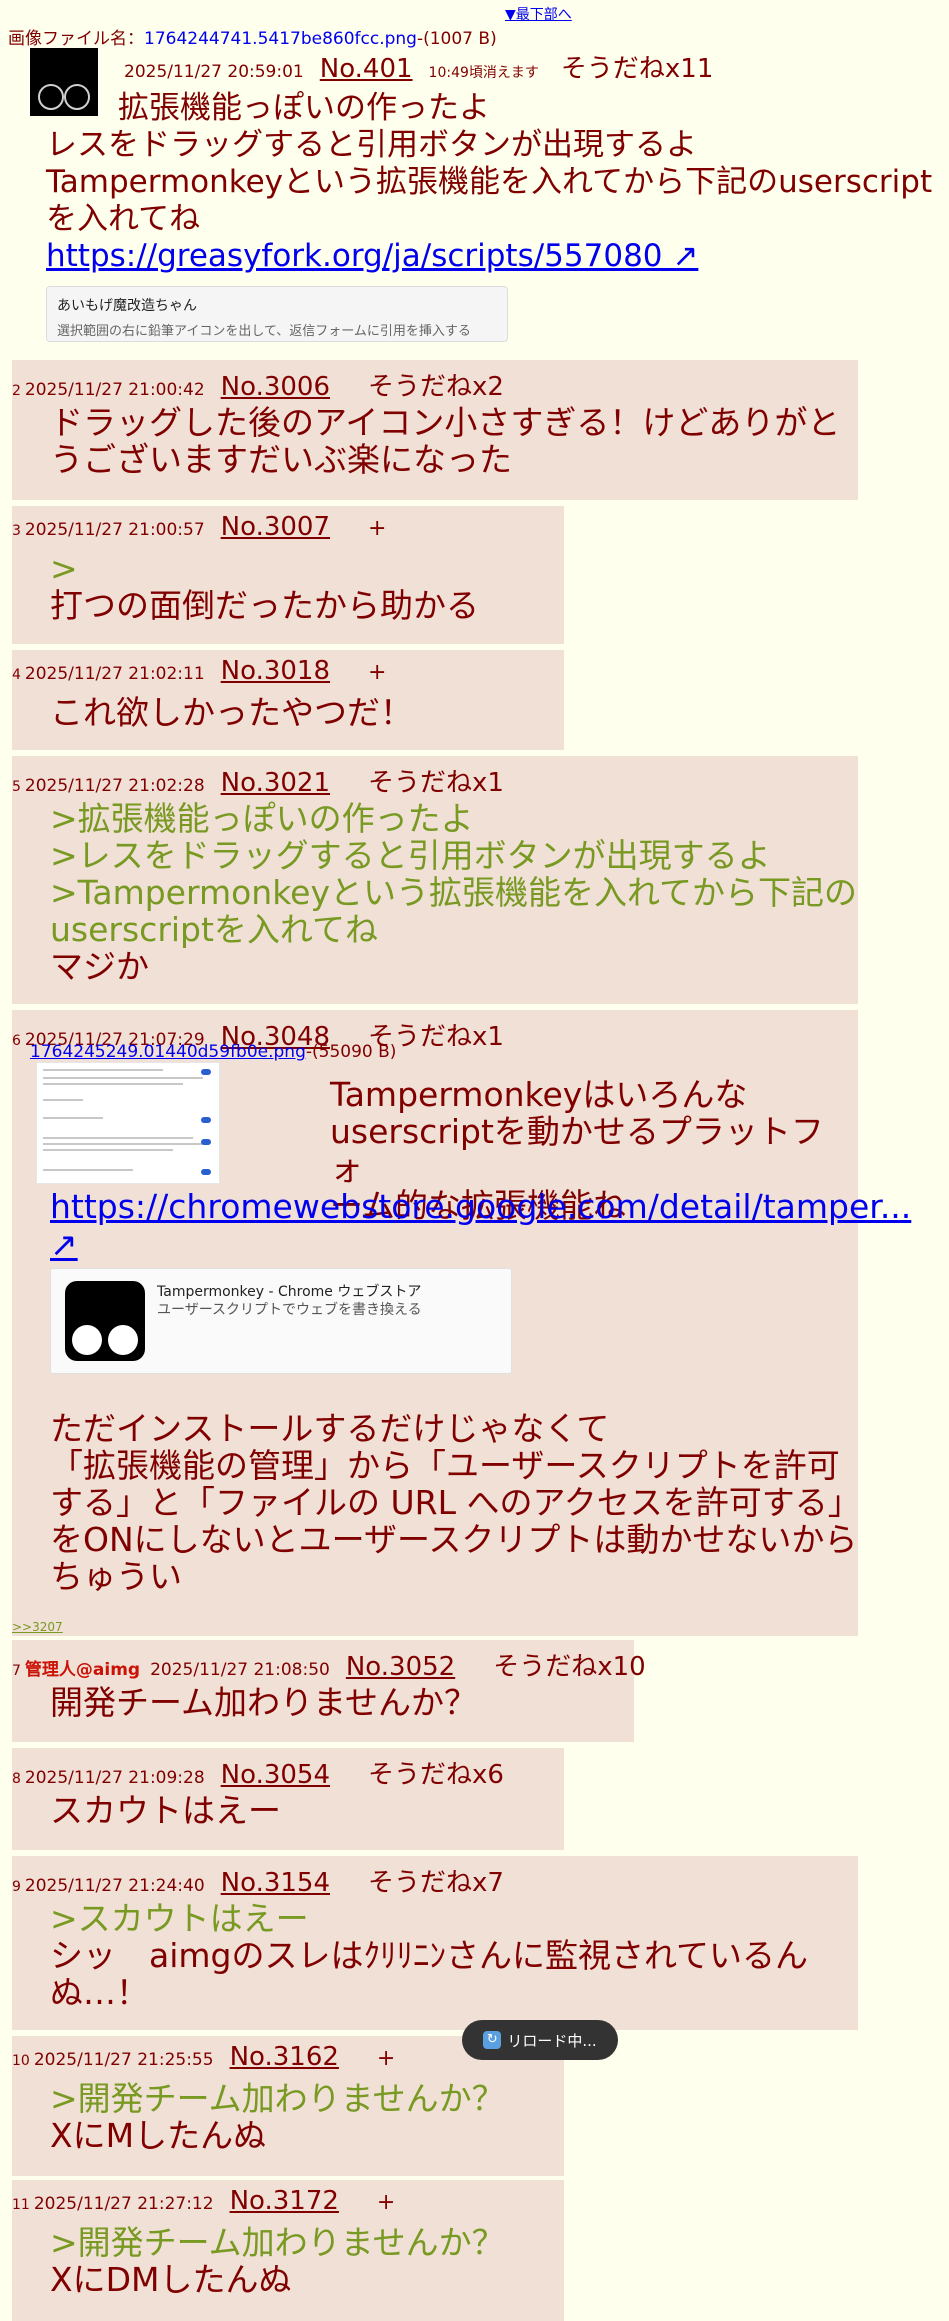 Image resolution: width=949 pixels, height=2321 pixels. I want to click on reply-line: する」と「ファイルの URL へのアクセスを許可する」, so click(455, 1502).